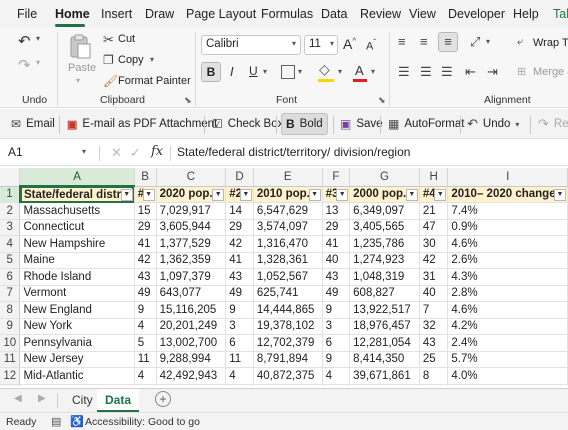 Image resolution: width=568 pixels, height=430 pixels. I want to click on grid-cell: 55,317,240, so click(288, 385).